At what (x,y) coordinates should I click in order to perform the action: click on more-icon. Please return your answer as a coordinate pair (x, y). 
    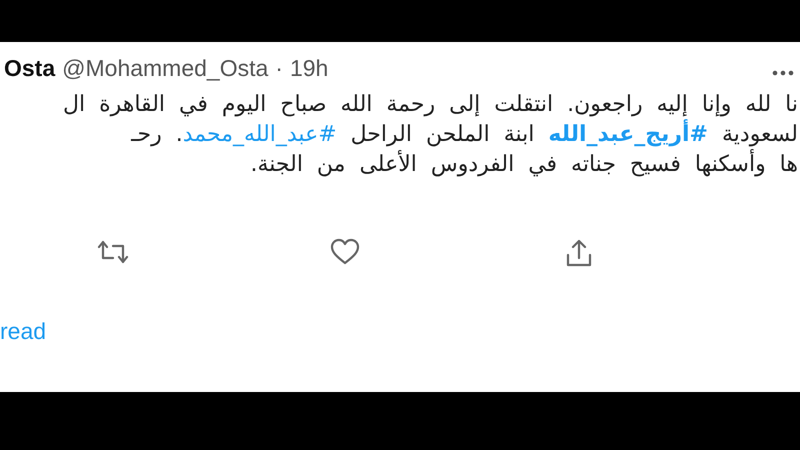
    Looking at the image, I should click on (783, 73).